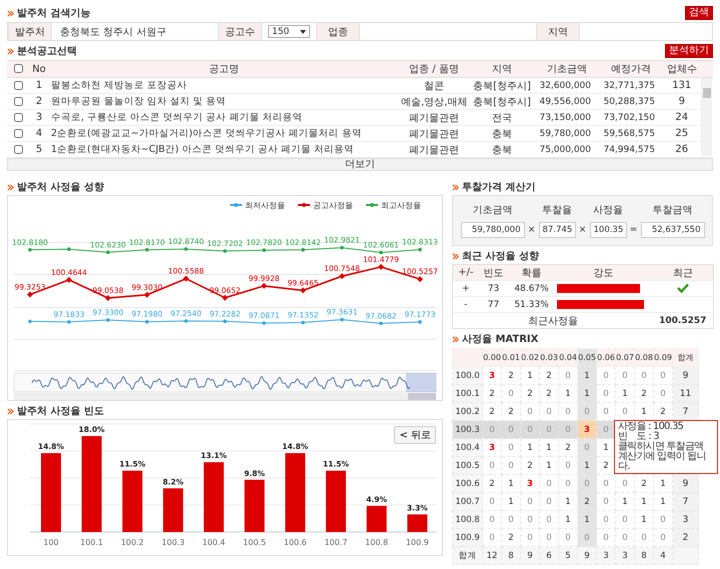  What do you see at coordinates (492, 230) in the screenshot?
I see `input-field: 59,780,000` at bounding box center [492, 230].